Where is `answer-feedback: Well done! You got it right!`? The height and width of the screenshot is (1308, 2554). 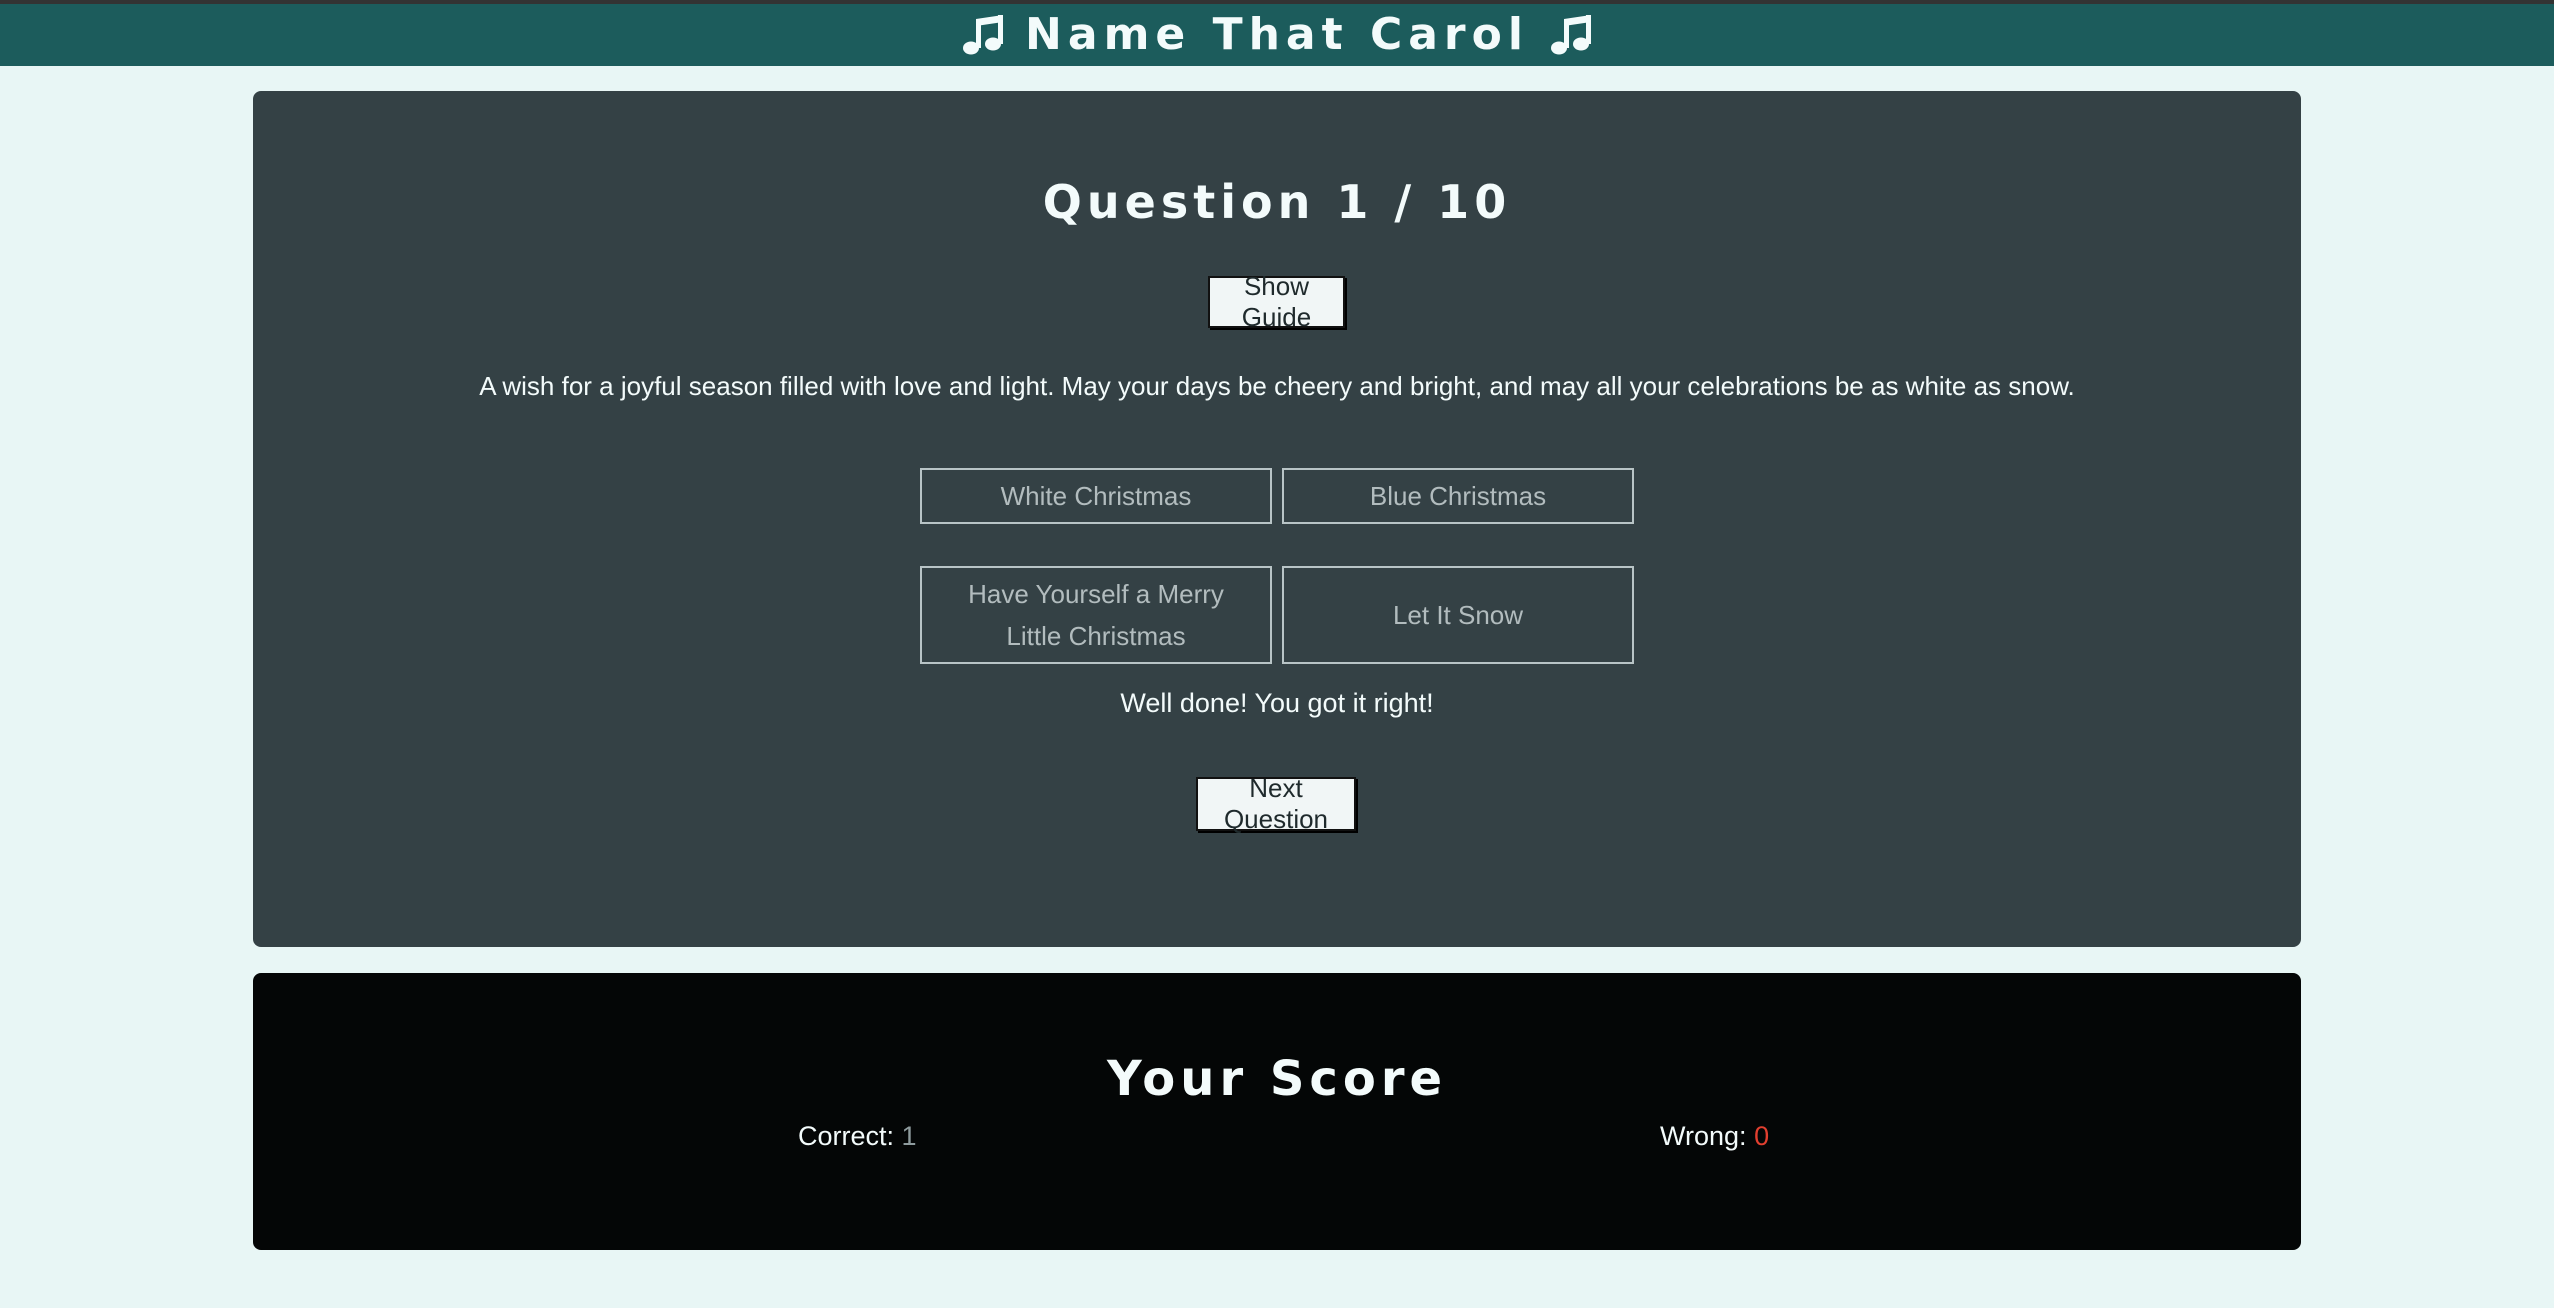
answer-feedback: Well done! You got it right! is located at coordinates (1277, 703).